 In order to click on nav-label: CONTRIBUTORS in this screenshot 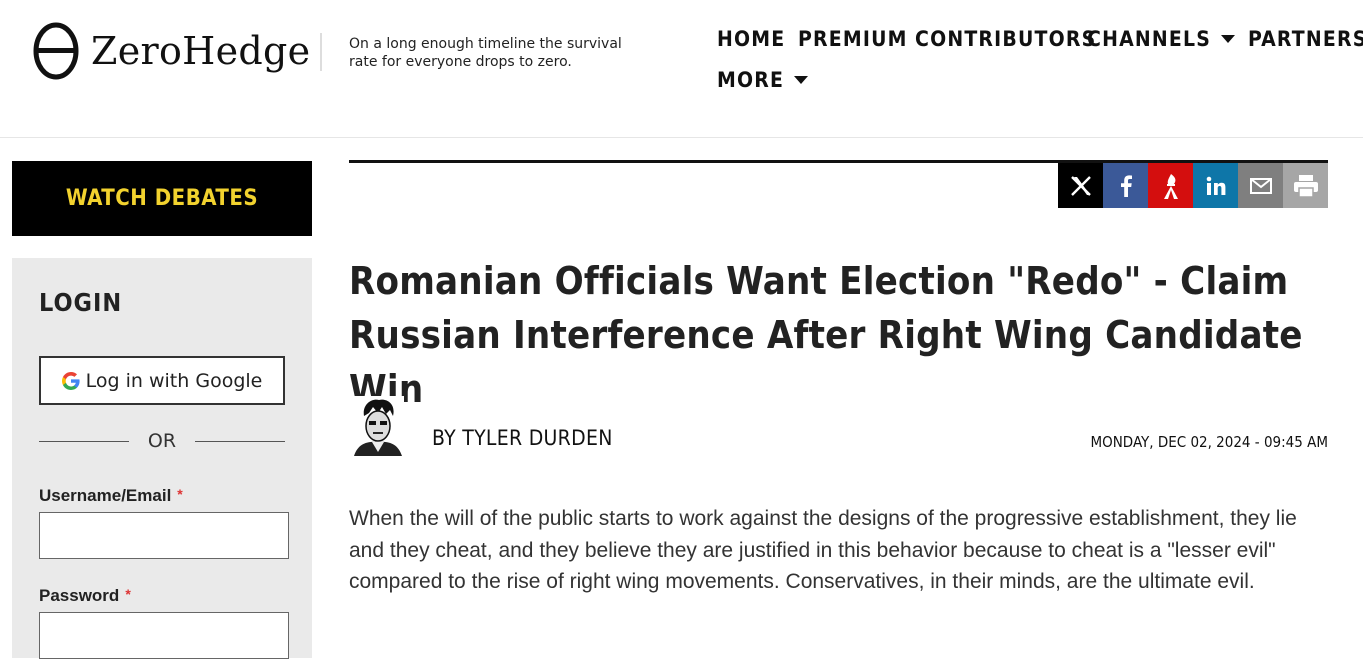, I will do `click(1006, 39)`.